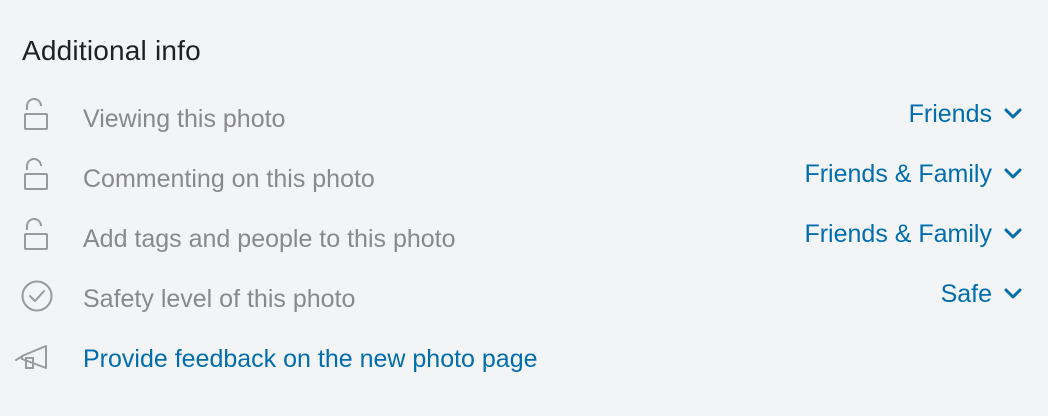 The width and height of the screenshot is (1048, 416). Describe the element at coordinates (524, 118) in the screenshot. I see `permission-row-viewing: Viewing this photo Friends` at that location.